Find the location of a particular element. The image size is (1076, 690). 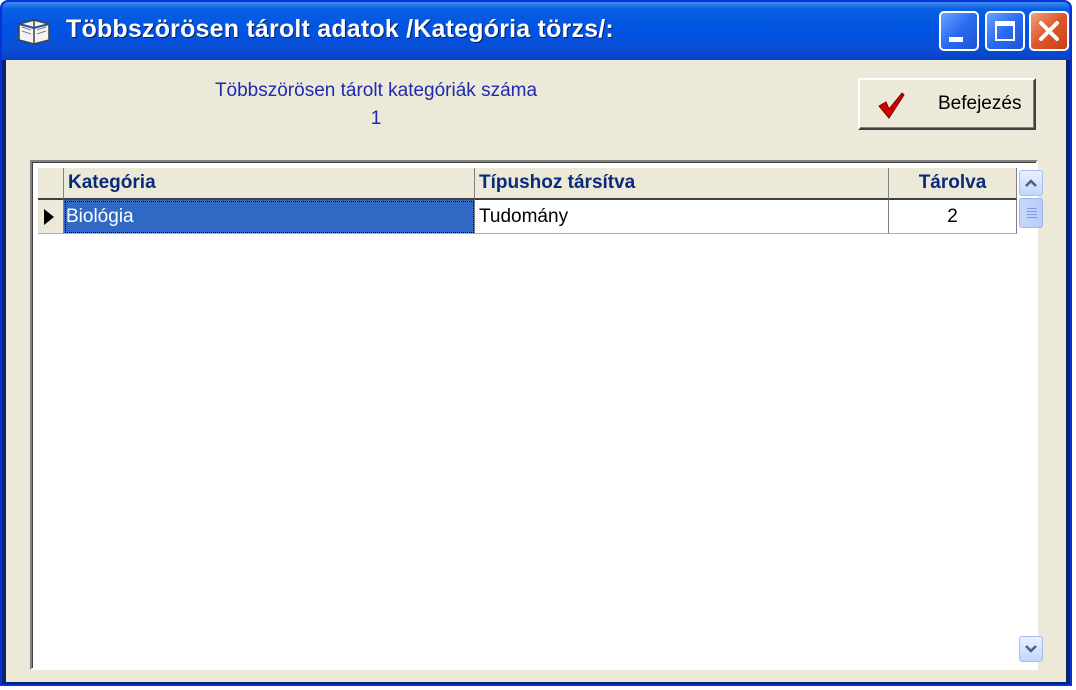

current-row-arrow-icon is located at coordinates (49, 217).